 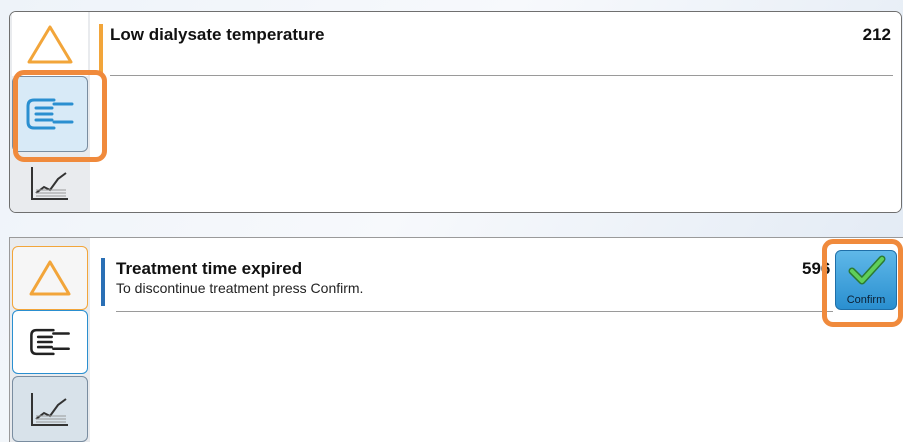 What do you see at coordinates (876, 34) in the screenshot?
I see `alarm-code: 212` at bounding box center [876, 34].